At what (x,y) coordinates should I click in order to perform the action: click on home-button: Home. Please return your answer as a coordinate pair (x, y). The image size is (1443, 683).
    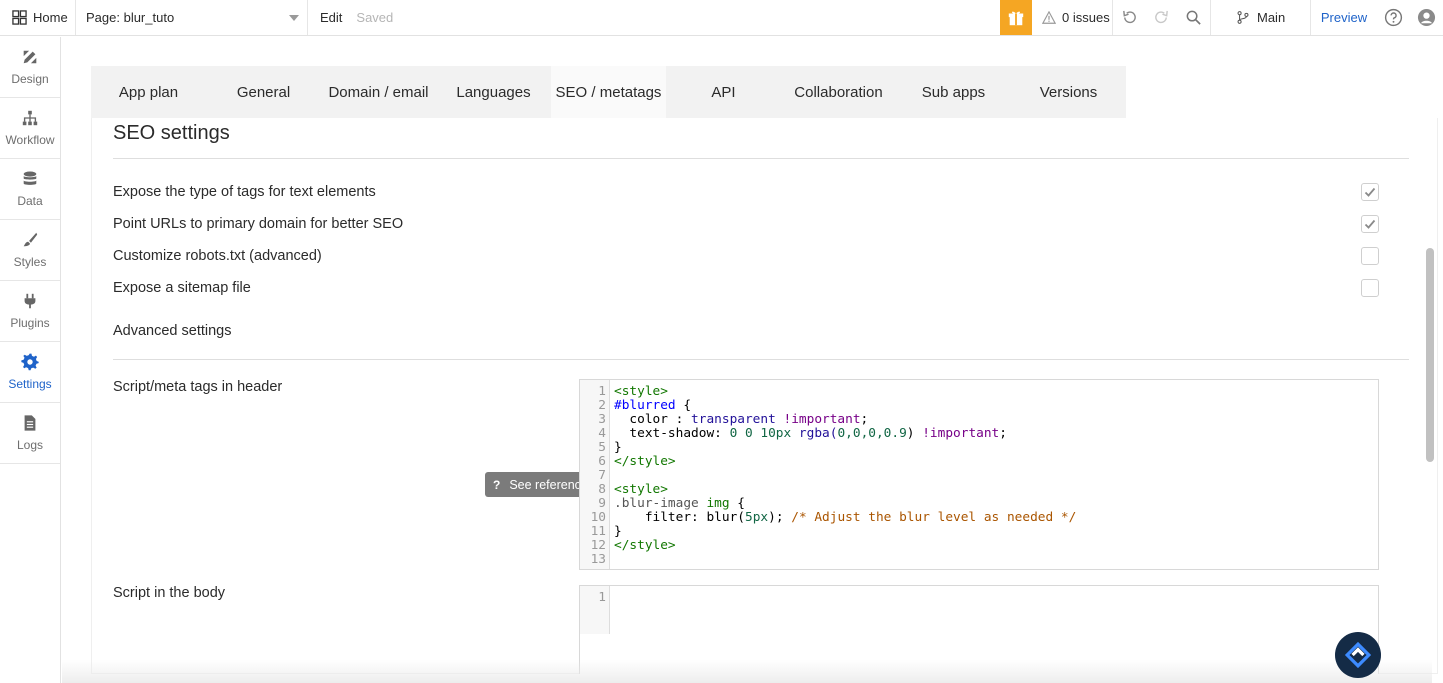
    Looking at the image, I should click on (38, 17).